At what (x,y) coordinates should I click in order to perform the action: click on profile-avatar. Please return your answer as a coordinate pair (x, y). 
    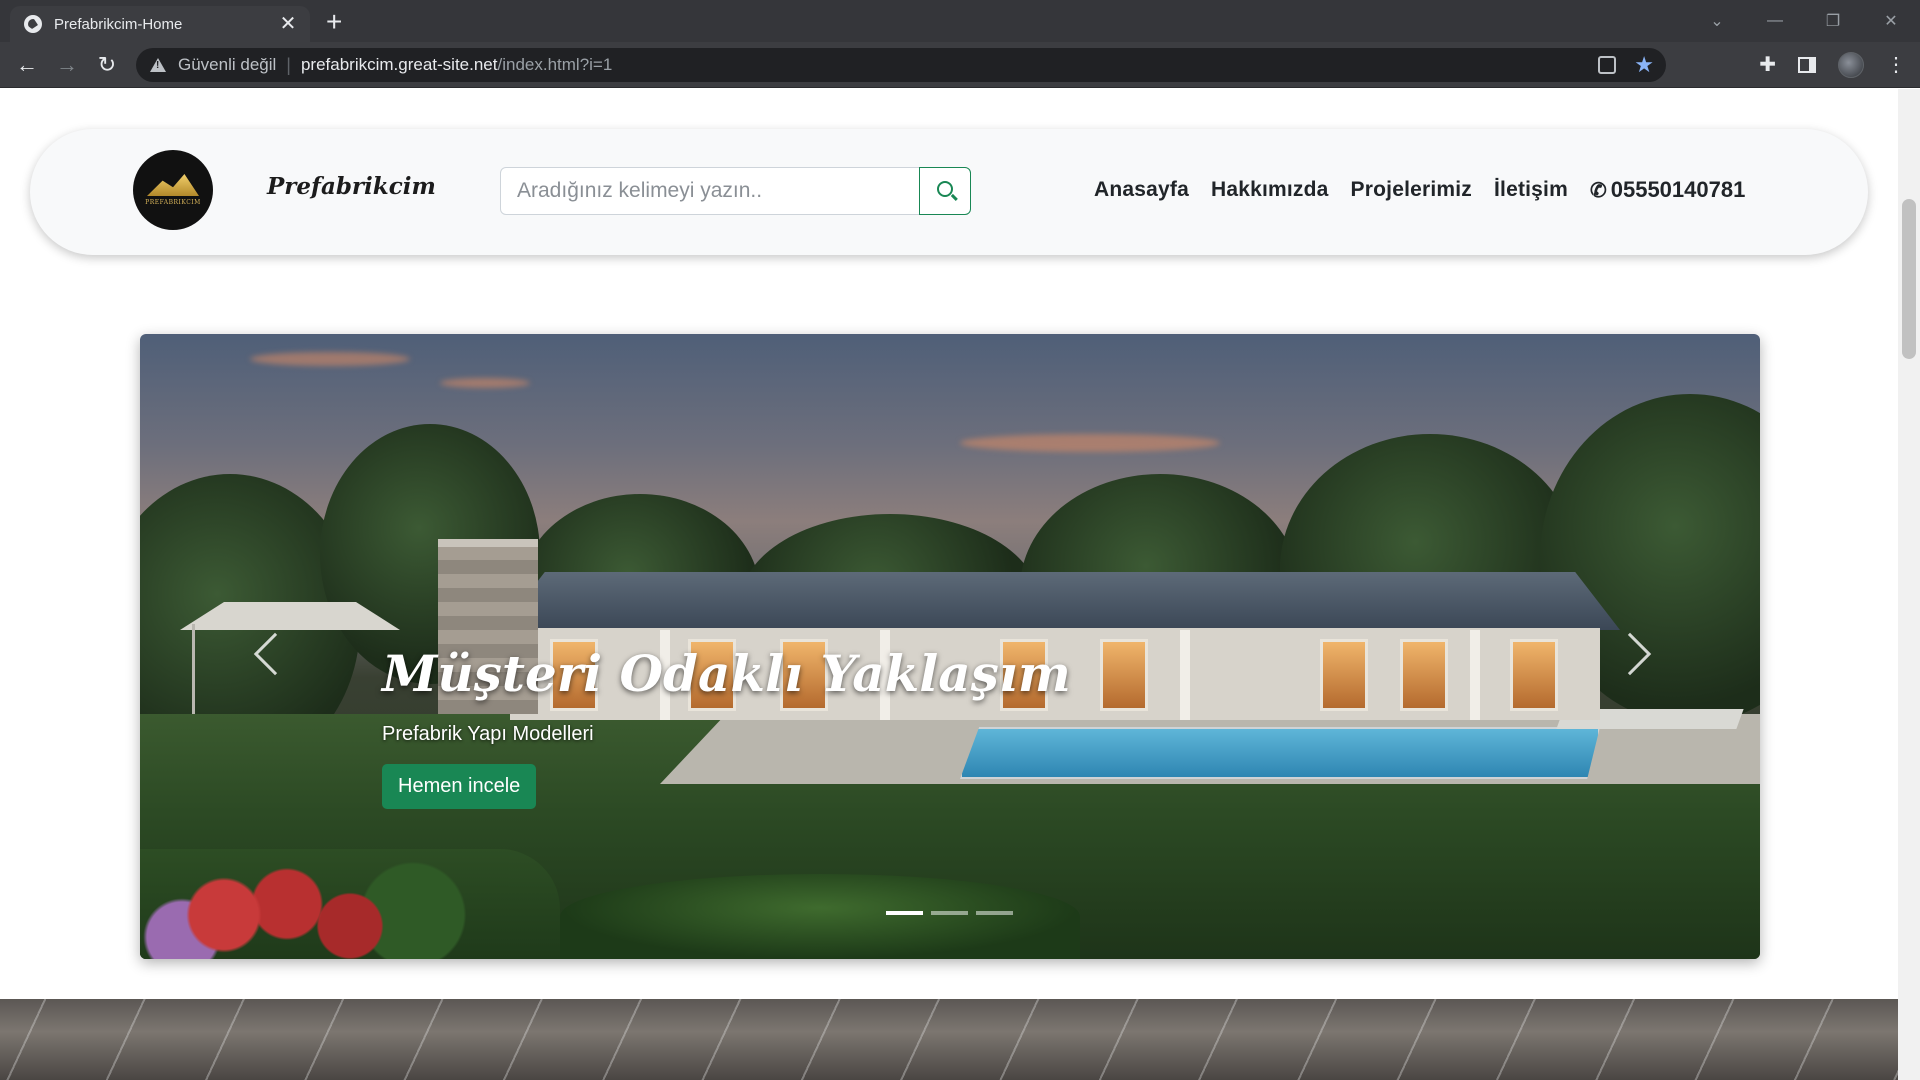
    Looking at the image, I should click on (1851, 65).